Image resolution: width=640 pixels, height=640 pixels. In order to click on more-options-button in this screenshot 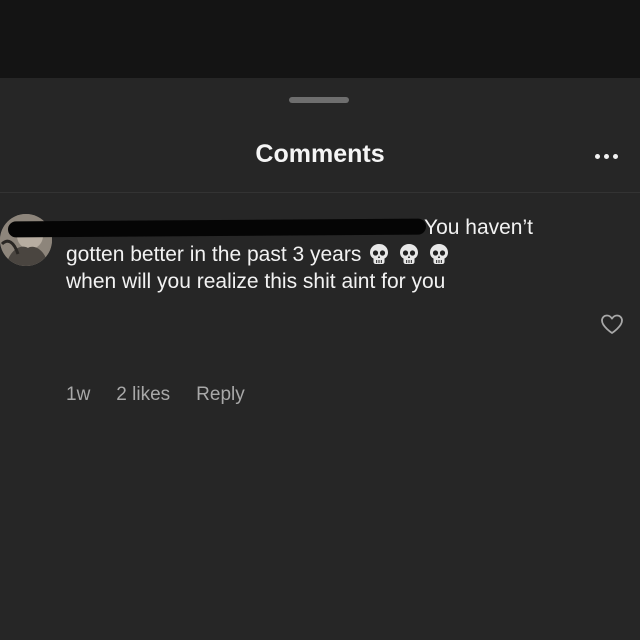, I will do `click(606, 156)`.